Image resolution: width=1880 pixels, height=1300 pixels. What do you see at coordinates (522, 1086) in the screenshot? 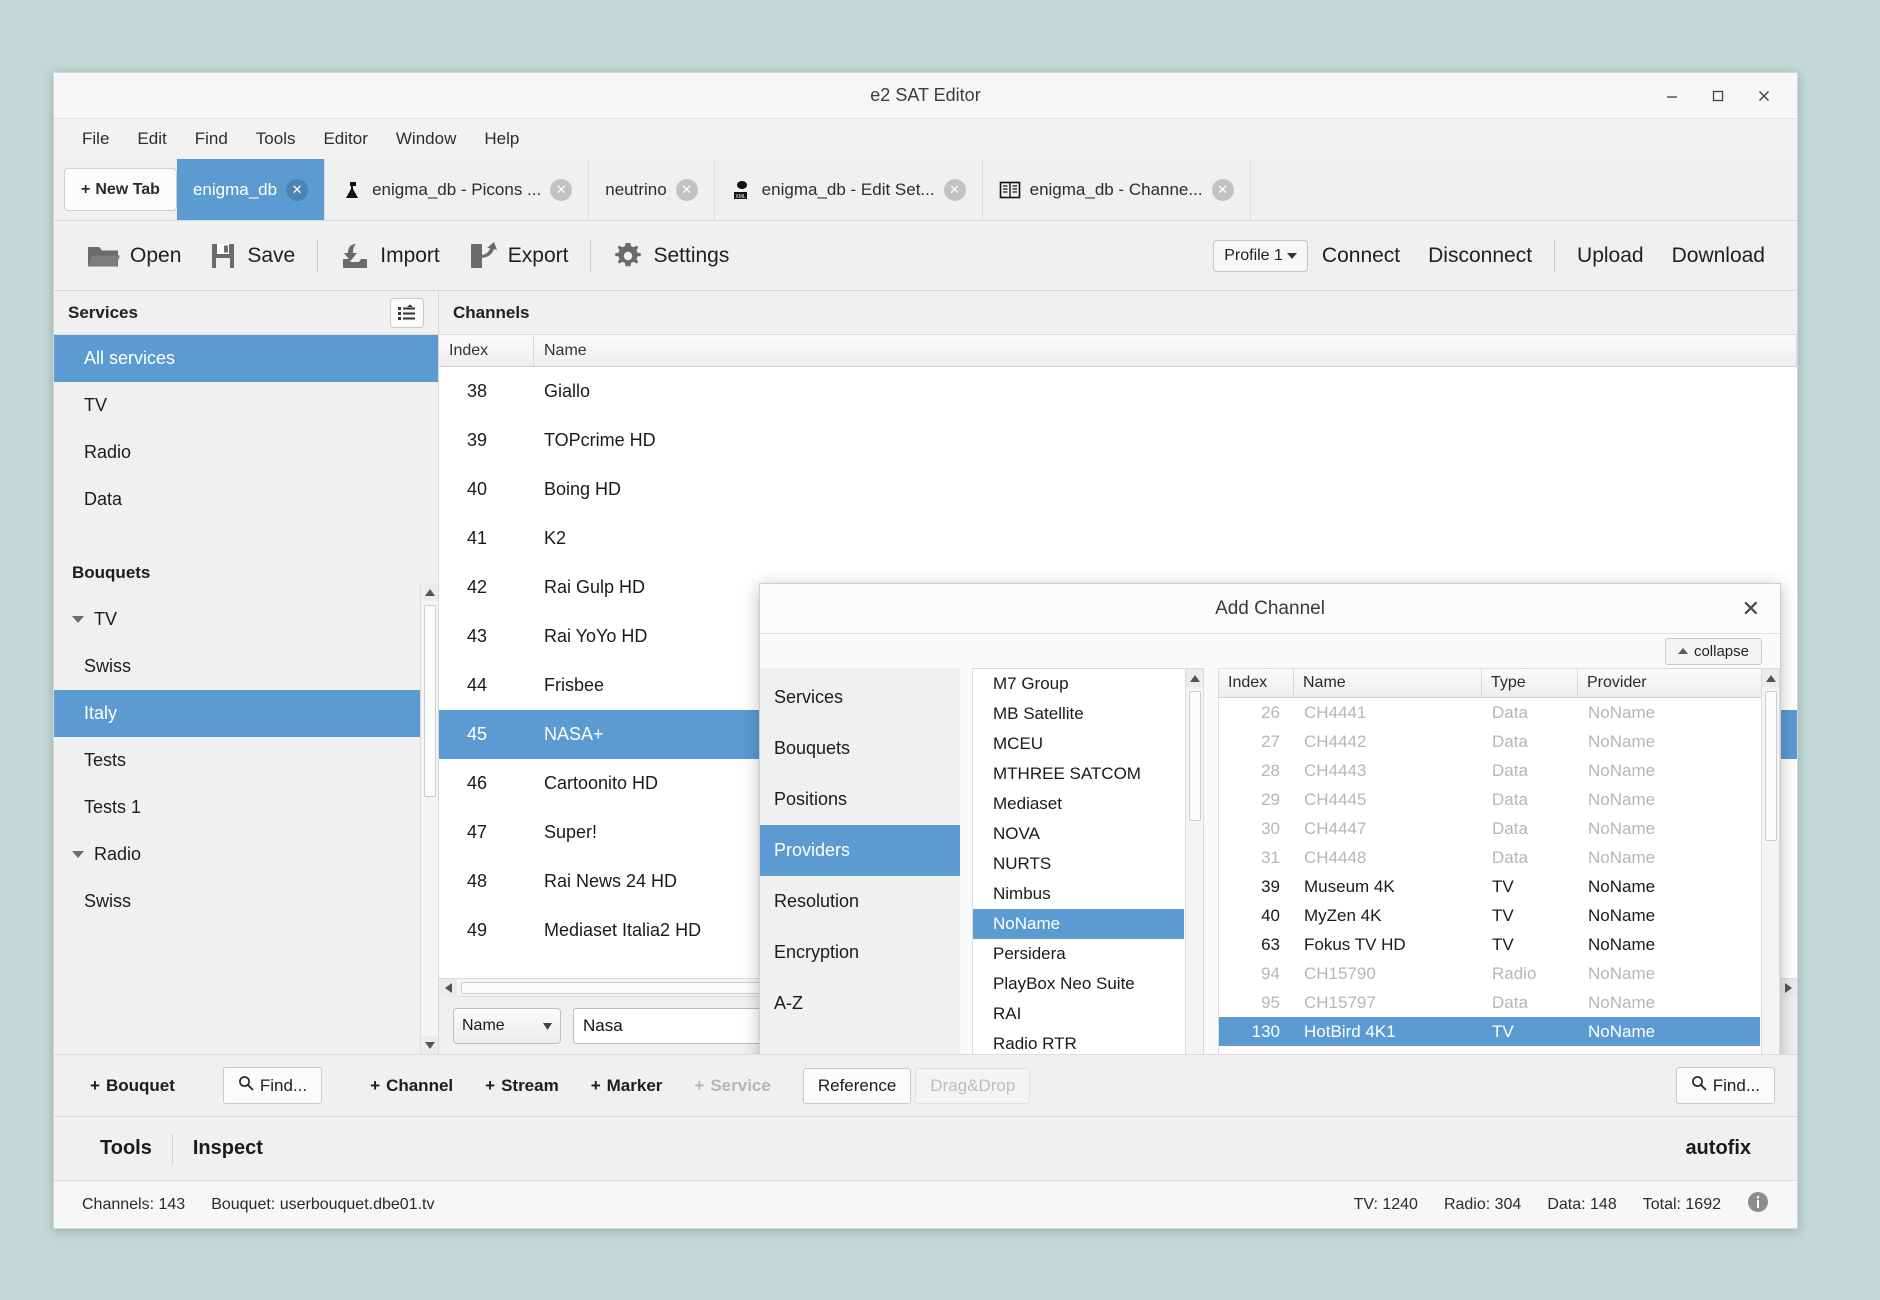
I see `add-stream-button: + Stream` at bounding box center [522, 1086].